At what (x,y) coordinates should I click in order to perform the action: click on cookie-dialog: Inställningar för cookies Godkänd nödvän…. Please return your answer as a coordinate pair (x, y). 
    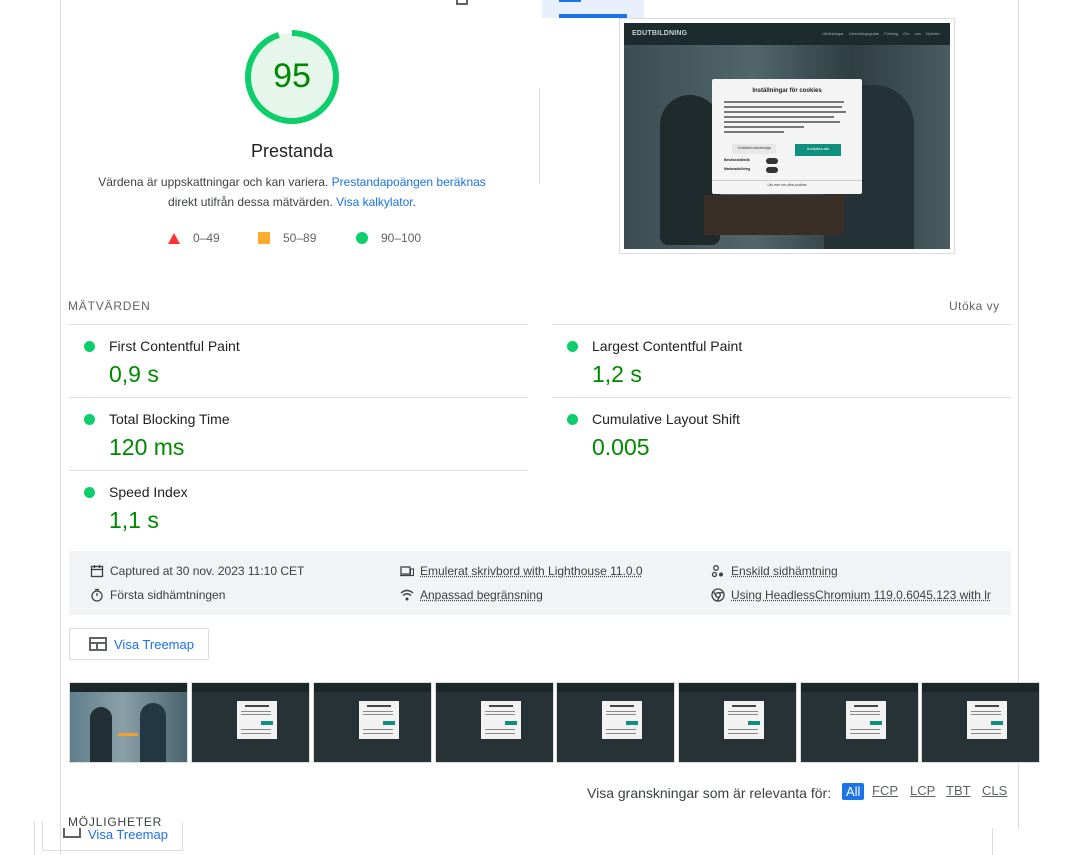
    Looking at the image, I should click on (787, 136).